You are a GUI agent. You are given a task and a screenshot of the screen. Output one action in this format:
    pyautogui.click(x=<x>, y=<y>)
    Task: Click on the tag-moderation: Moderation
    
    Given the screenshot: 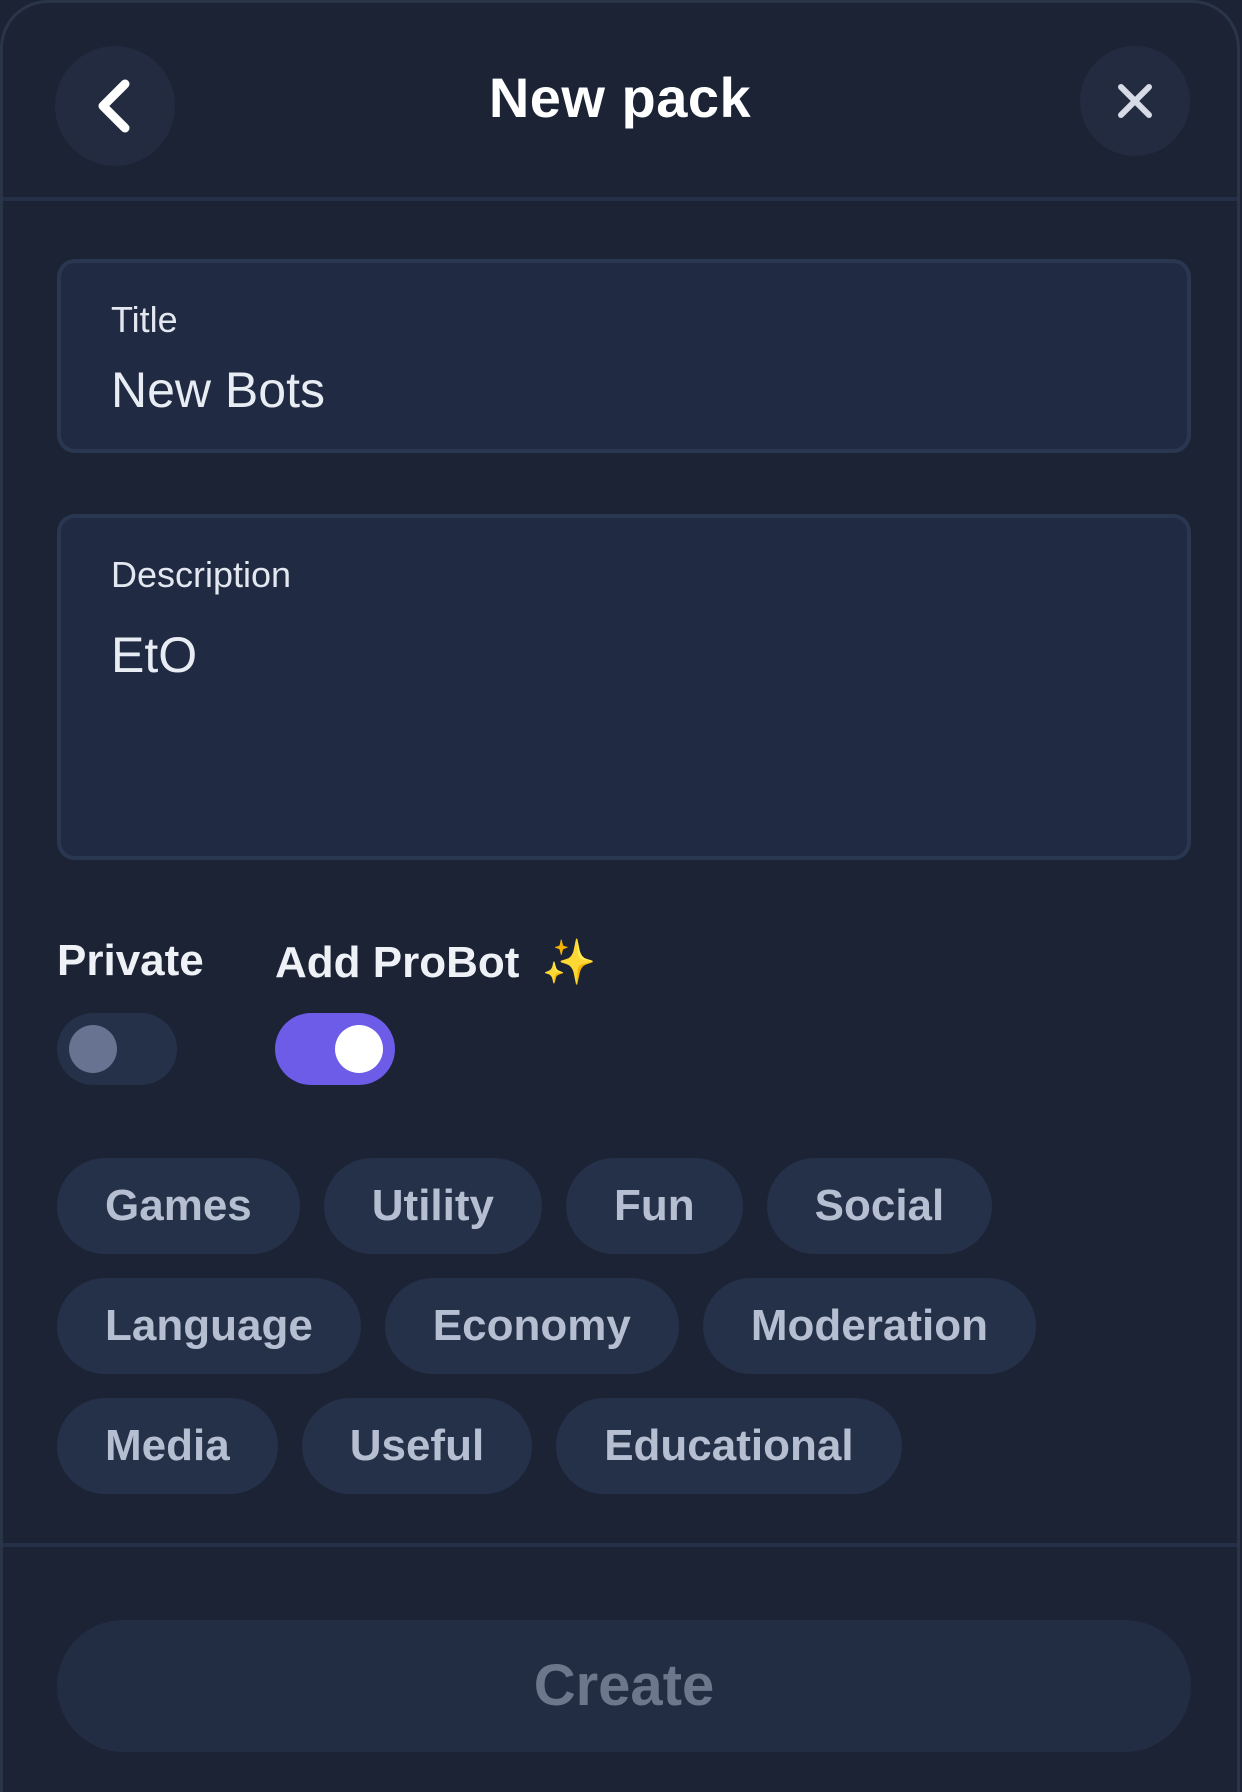 What is the action you would take?
    pyautogui.click(x=869, y=1326)
    